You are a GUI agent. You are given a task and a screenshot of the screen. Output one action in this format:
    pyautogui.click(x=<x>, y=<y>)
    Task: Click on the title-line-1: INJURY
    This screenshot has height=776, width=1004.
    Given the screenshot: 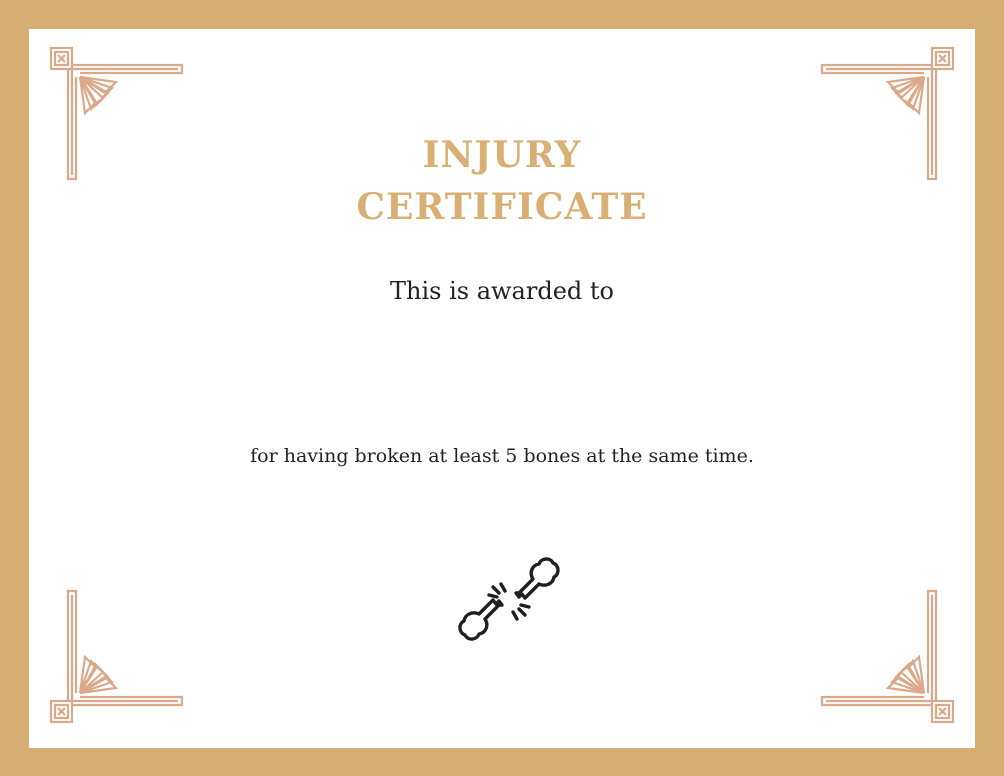 What is the action you would take?
    pyautogui.click(x=502, y=155)
    